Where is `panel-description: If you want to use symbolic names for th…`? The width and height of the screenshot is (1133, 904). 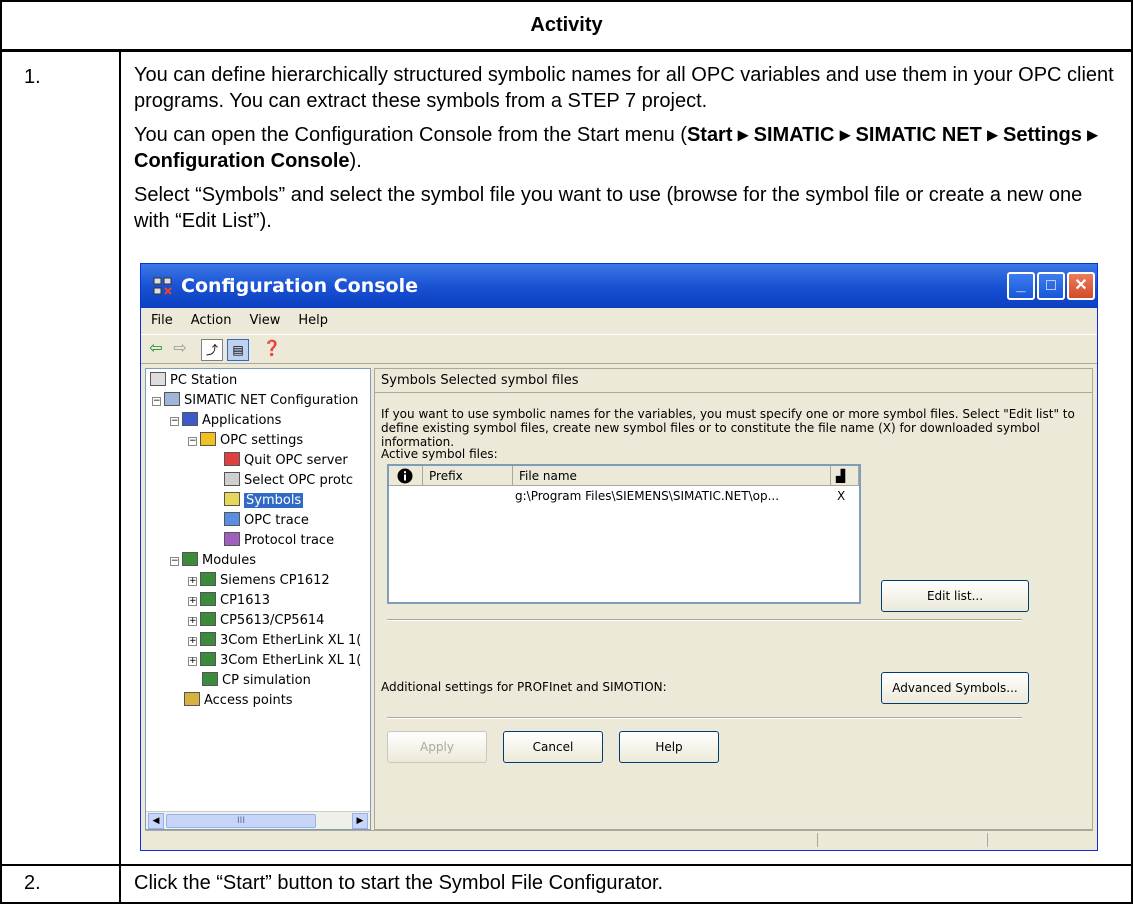
panel-description: If you want to use symbolic names for th… is located at coordinates (728, 428).